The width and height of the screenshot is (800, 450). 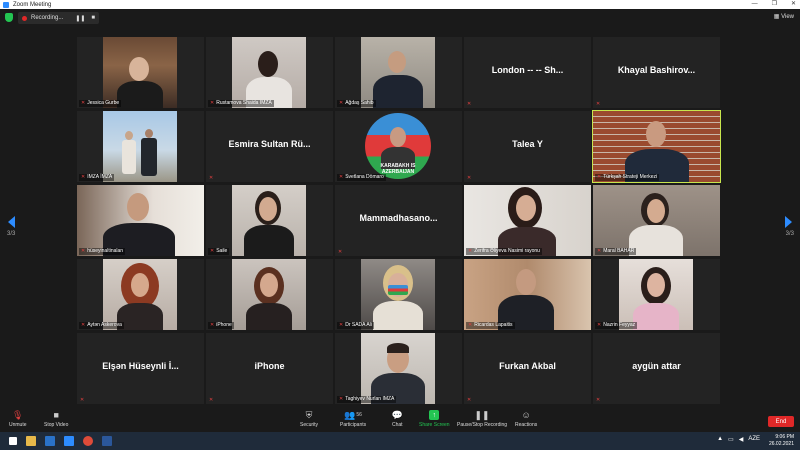 What do you see at coordinates (781, 421) in the screenshot?
I see `end-meeting-button: End` at bounding box center [781, 421].